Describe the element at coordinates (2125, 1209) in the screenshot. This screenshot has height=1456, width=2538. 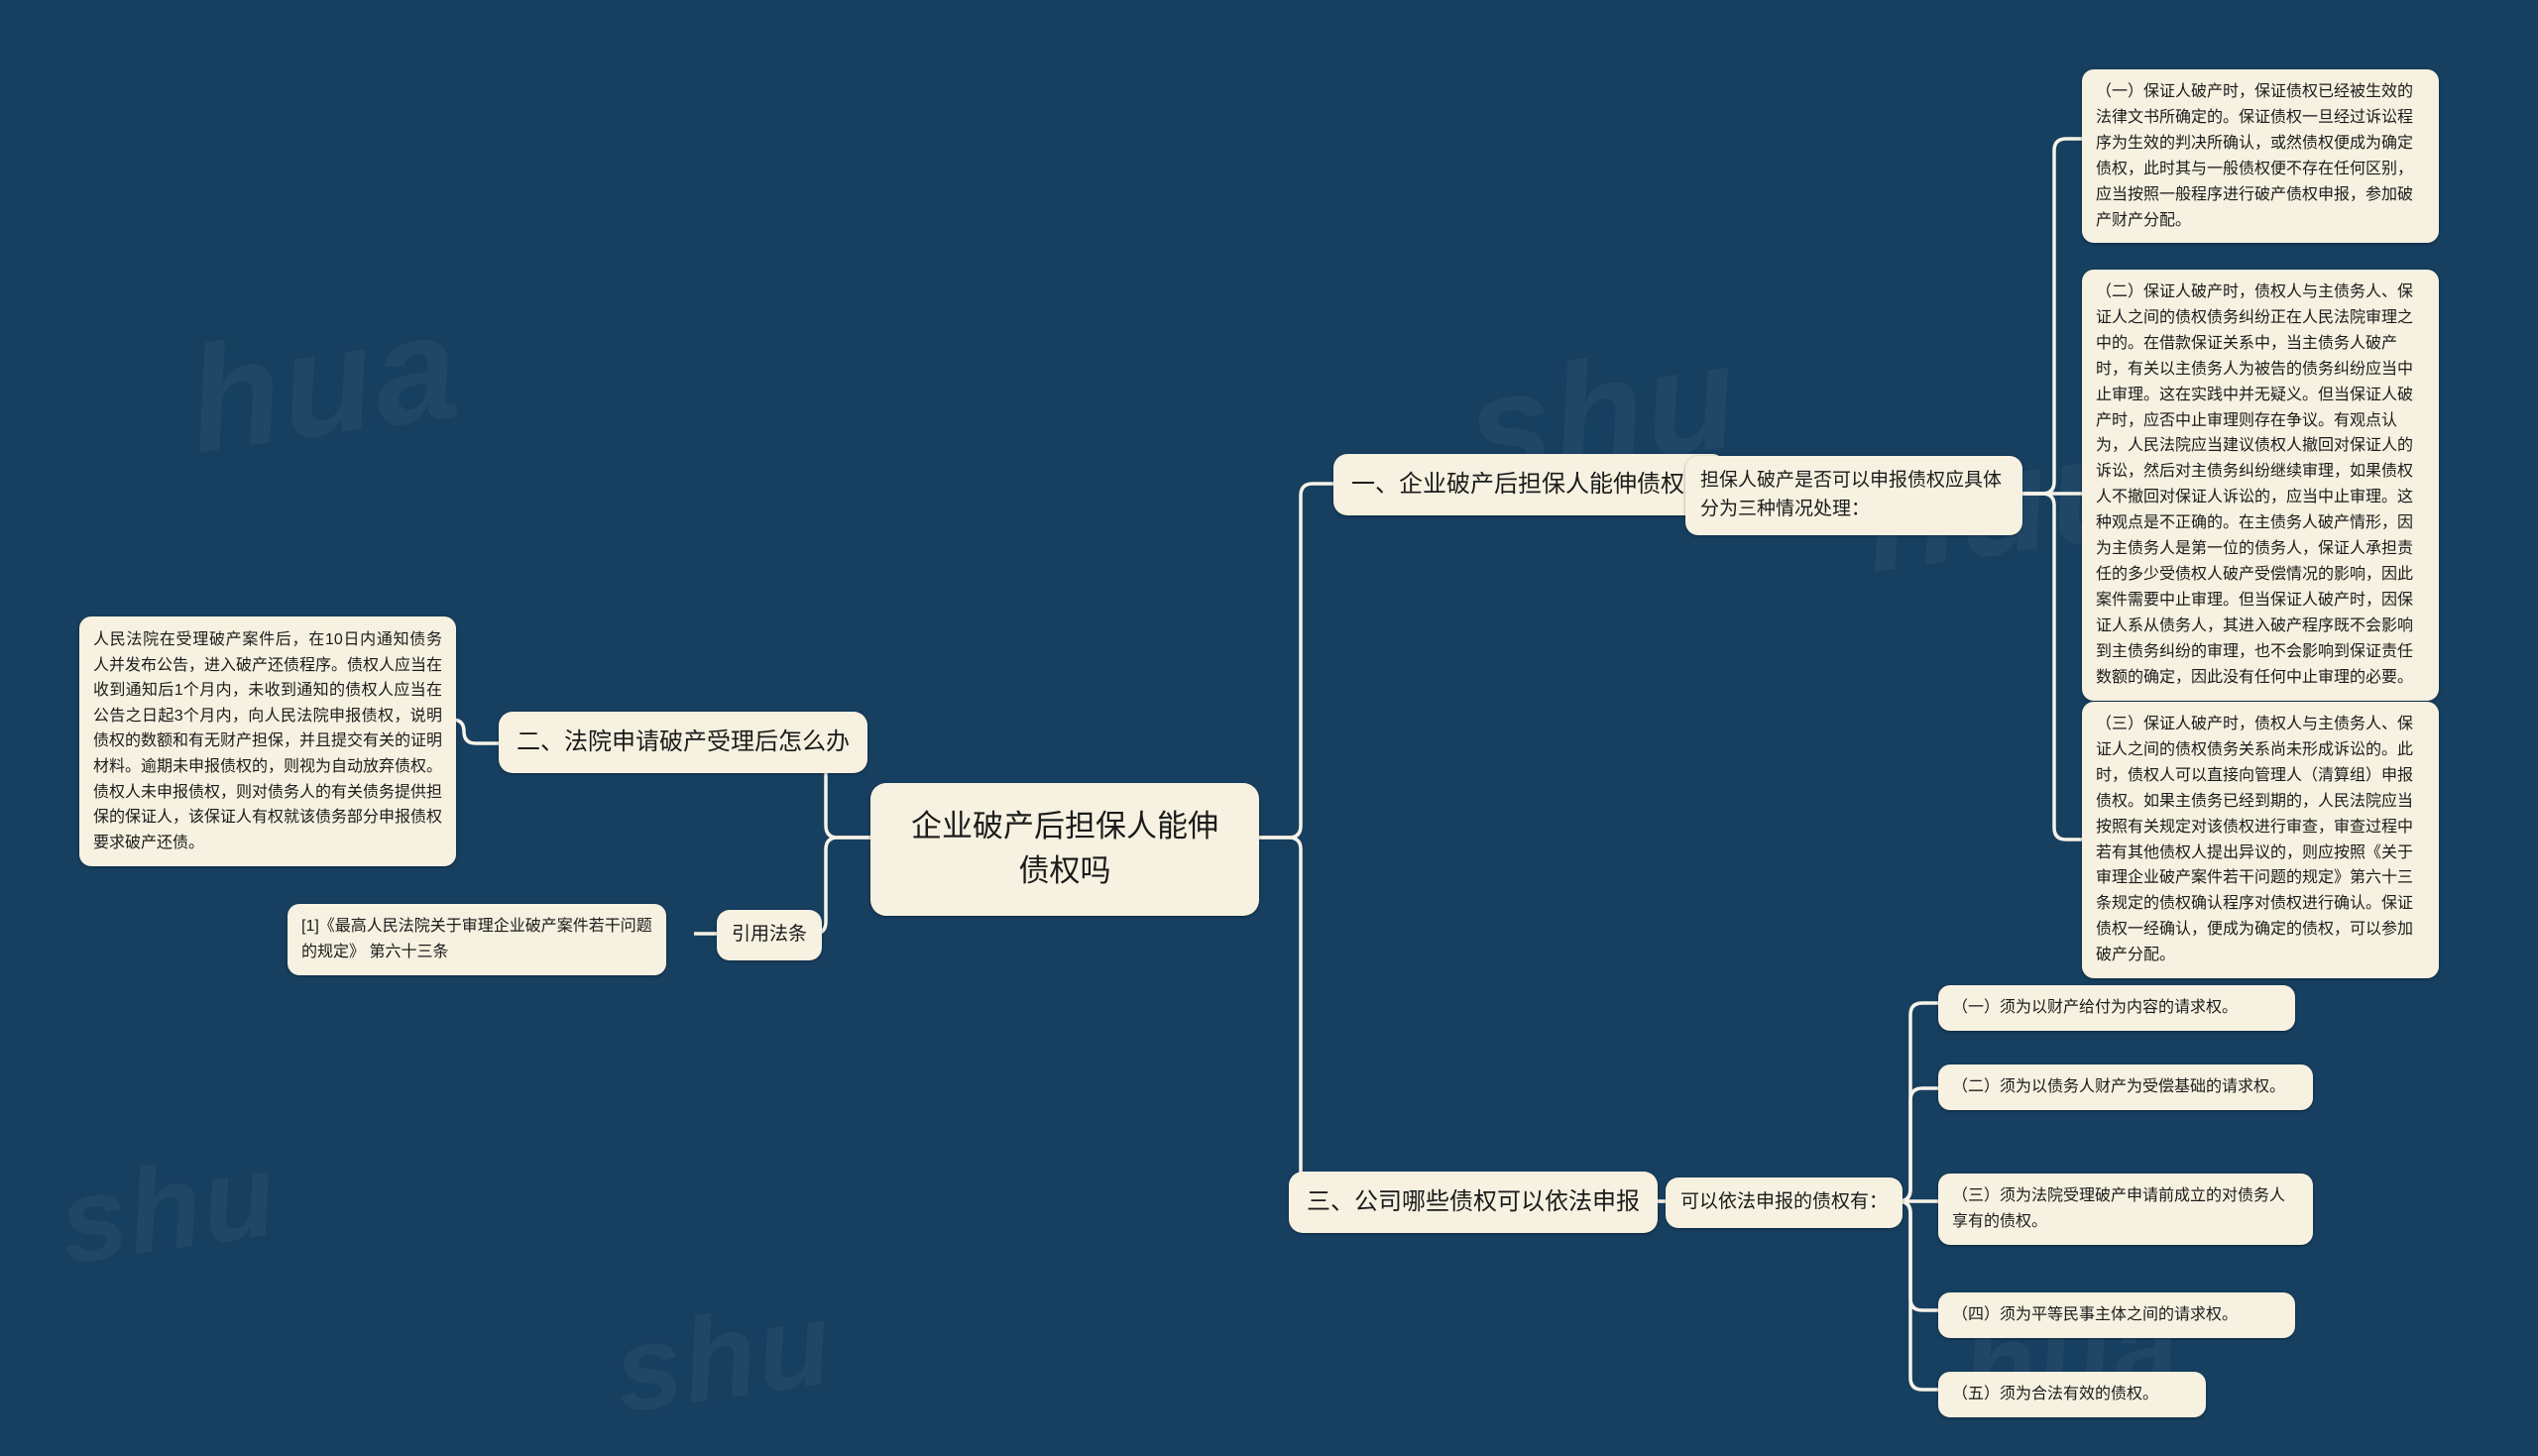
I see `leaf-node-declarable-claim-3: （三）须为法院受理破产申请前成立的对债务人享有的债权。` at that location.